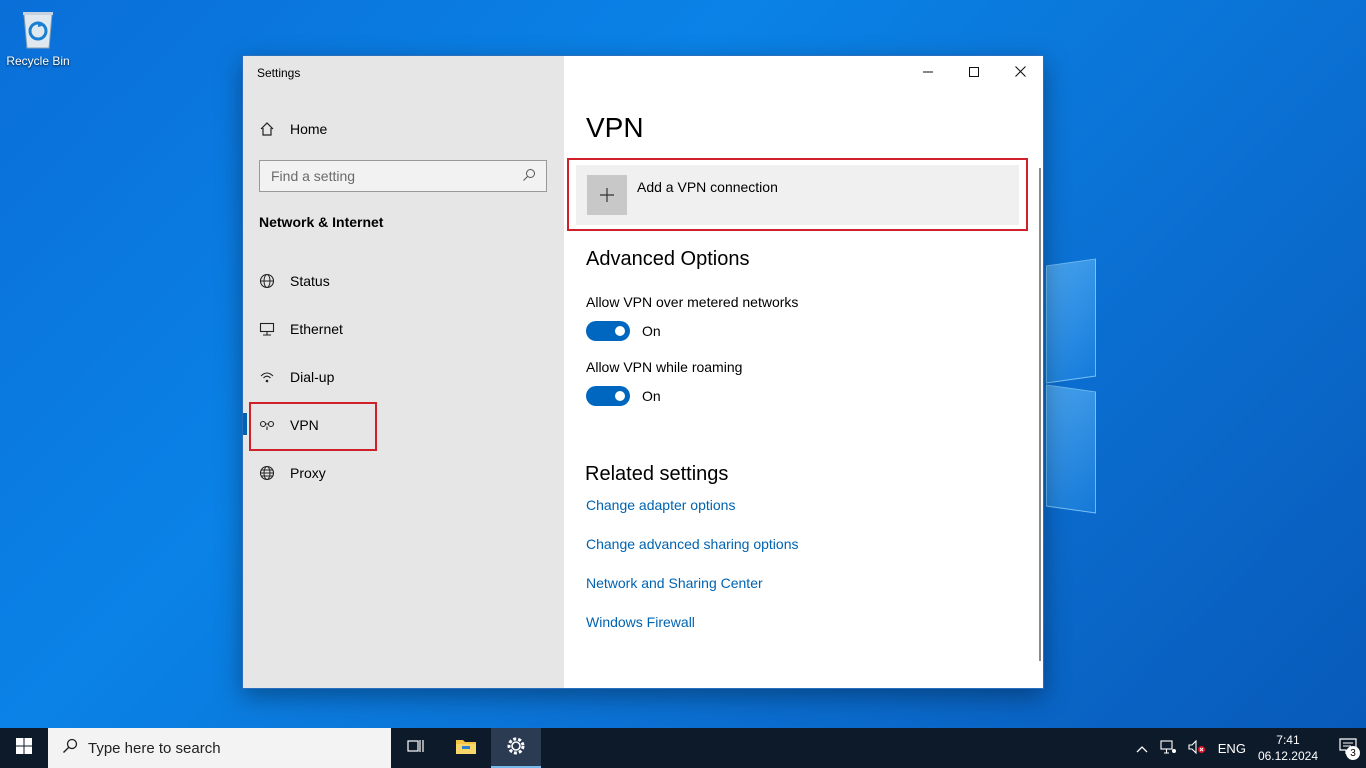 The width and height of the screenshot is (1366, 768). I want to click on home-icon, so click(267, 129).